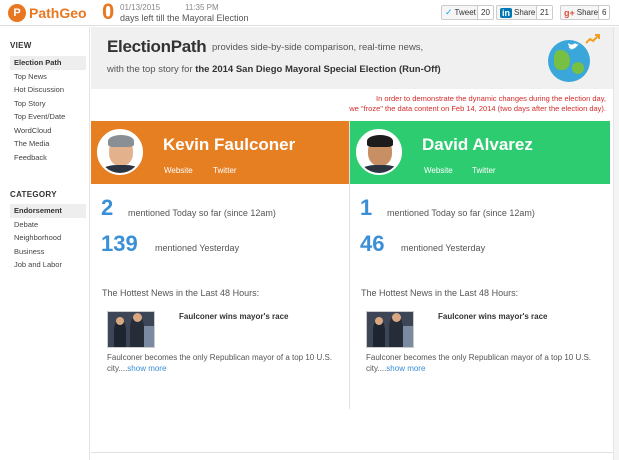  What do you see at coordinates (119, 243) in the screenshot?
I see `yesterday-mention-count: 139` at bounding box center [119, 243].